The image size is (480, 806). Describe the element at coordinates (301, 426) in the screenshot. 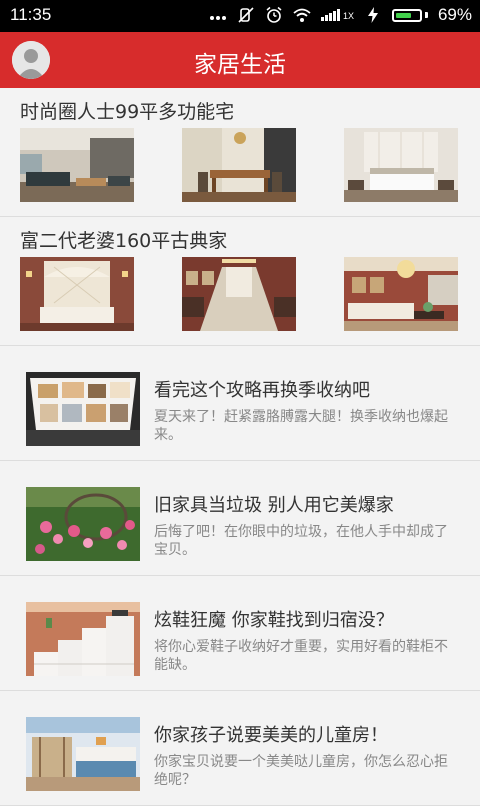

I see `article-desc: 夏天来了！赶紧露胳膊露大腿！换季收纳也爆起来。` at that location.